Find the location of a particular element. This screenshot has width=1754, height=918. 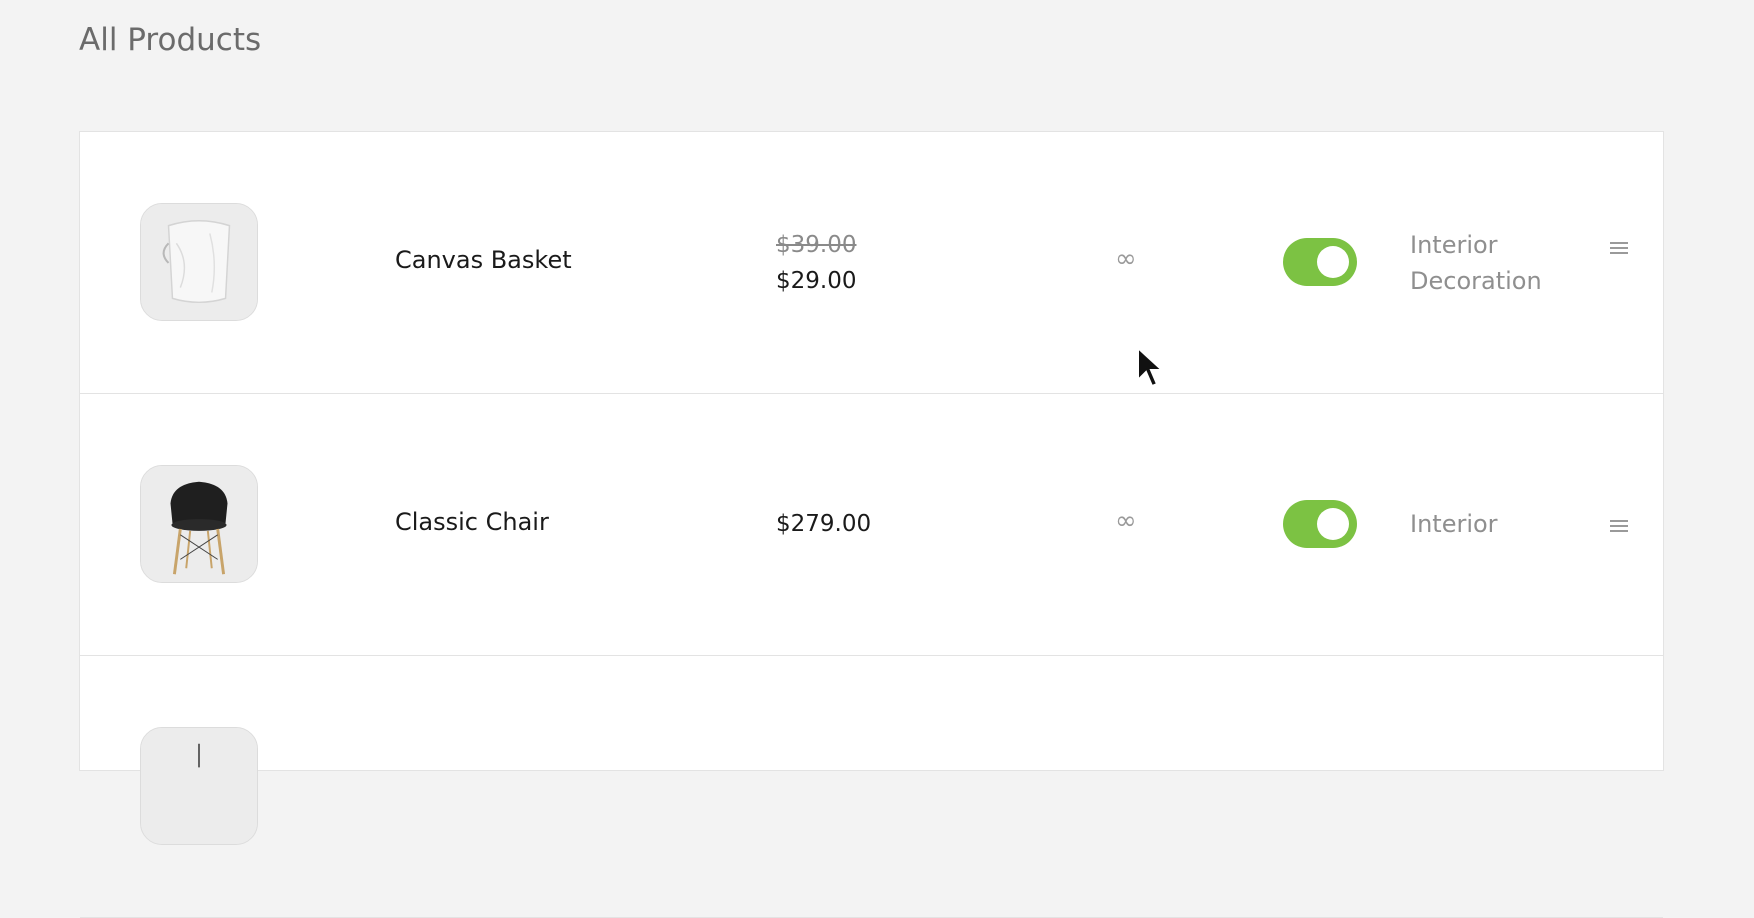

price-block: $279.00 is located at coordinates (823, 524).